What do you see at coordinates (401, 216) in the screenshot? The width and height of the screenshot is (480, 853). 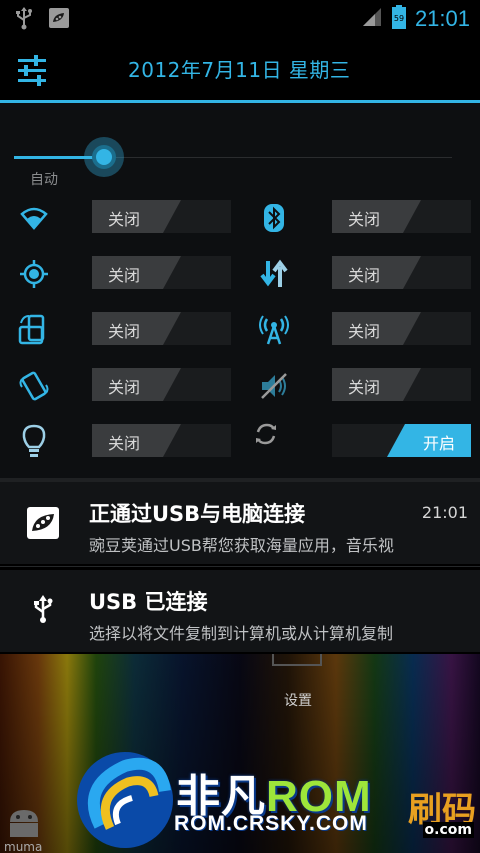 I see `bluetooth-toggle: 关闭` at bounding box center [401, 216].